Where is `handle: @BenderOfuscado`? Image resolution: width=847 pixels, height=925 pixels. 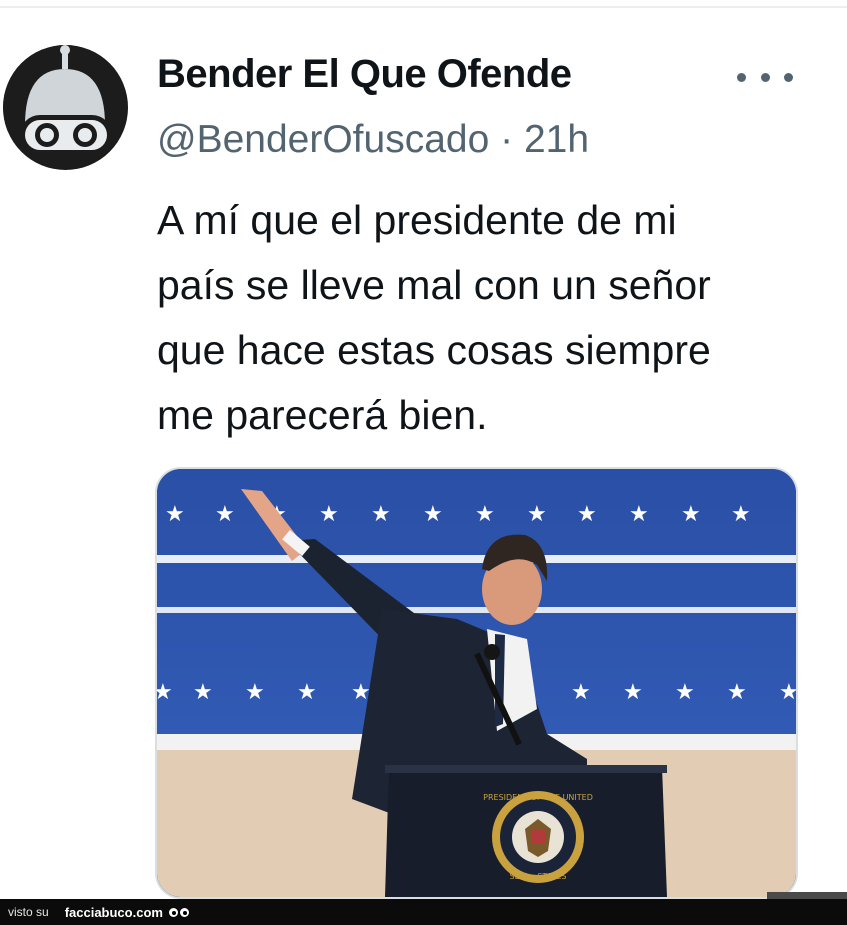 handle: @BenderOfuscado is located at coordinates (323, 139).